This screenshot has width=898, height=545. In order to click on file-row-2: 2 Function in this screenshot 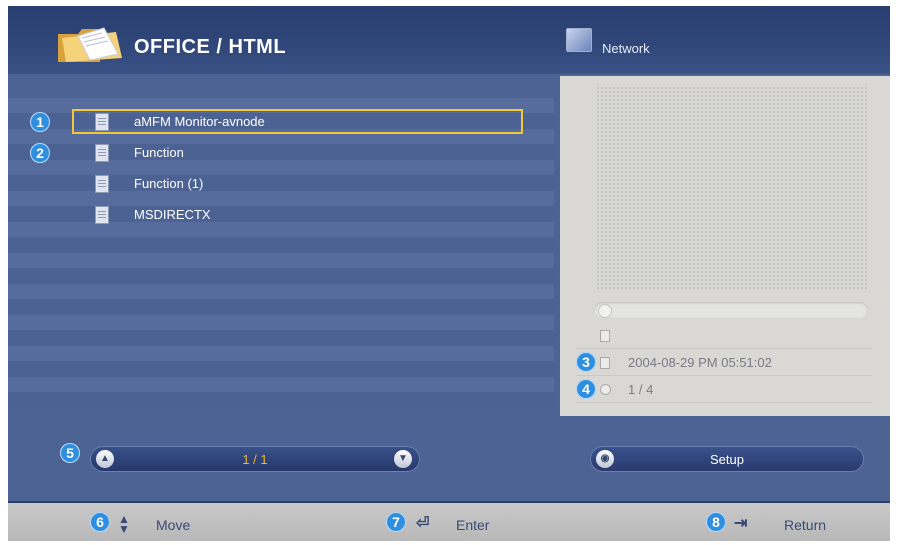, I will do `click(281, 152)`.